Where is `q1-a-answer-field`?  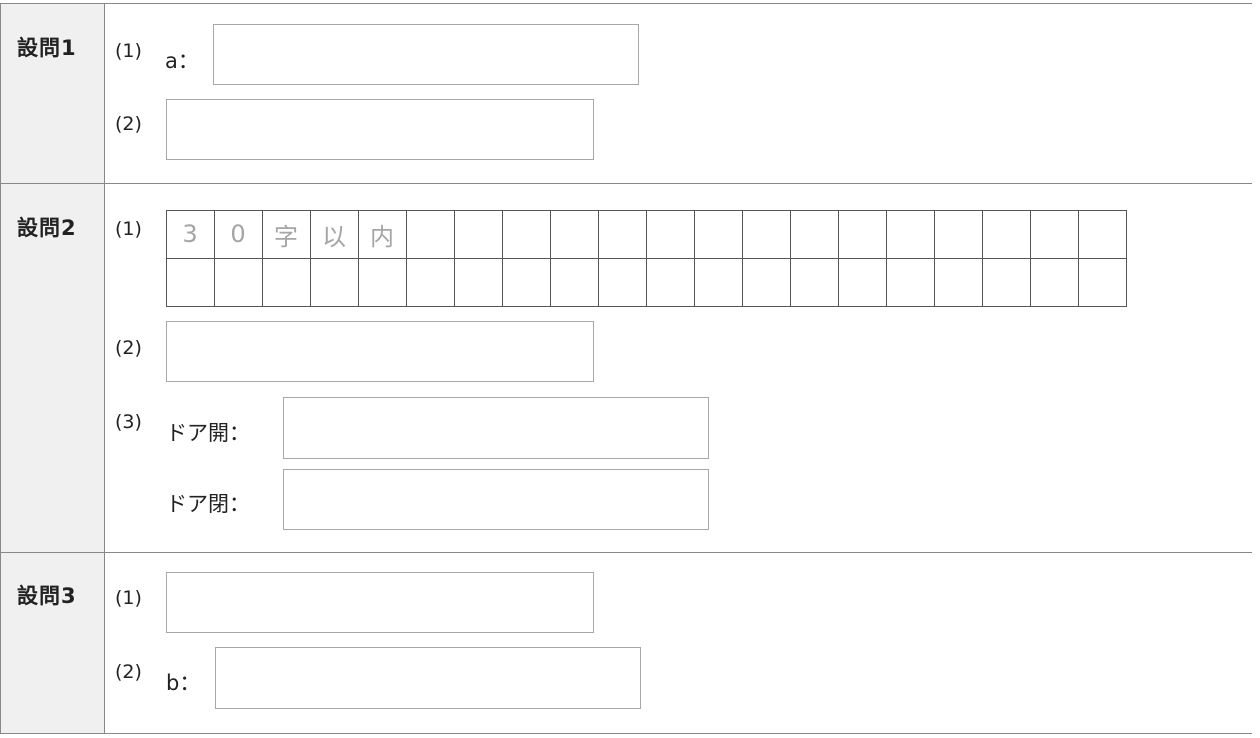
q1-a-answer-field is located at coordinates (426, 54).